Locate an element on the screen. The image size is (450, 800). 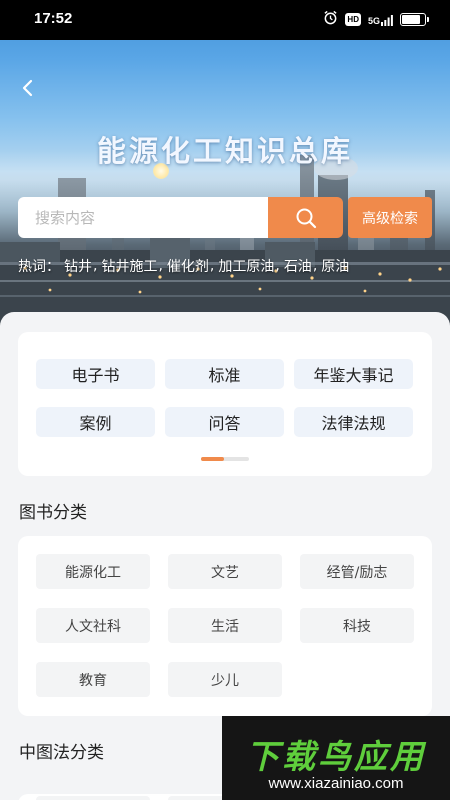
type-case-button: 案例 is located at coordinates (95, 422).